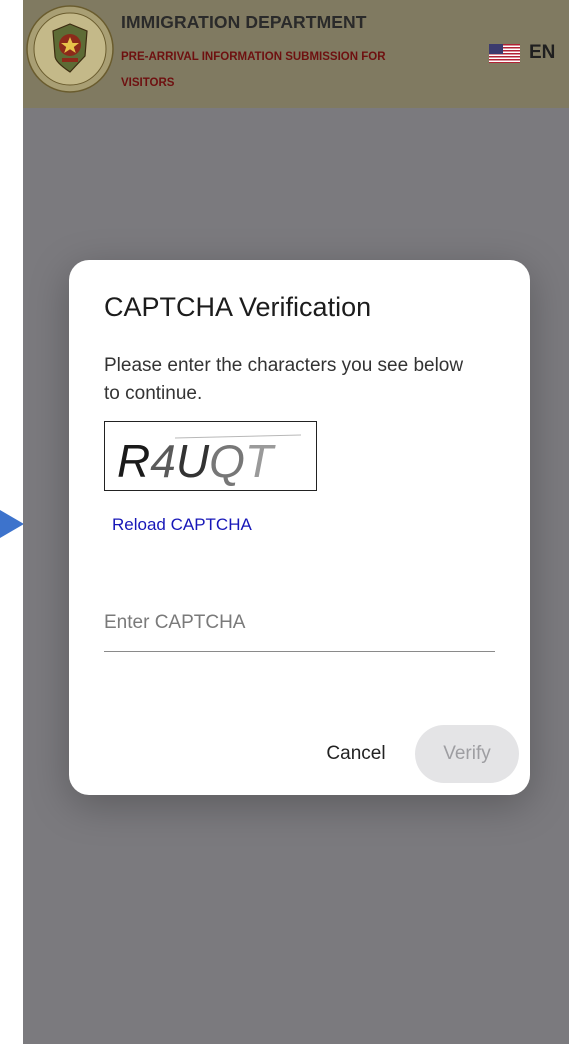 Image resolution: width=569 pixels, height=1044 pixels. Describe the element at coordinates (133, 461) in the screenshot. I see `captcha-char: R` at that location.